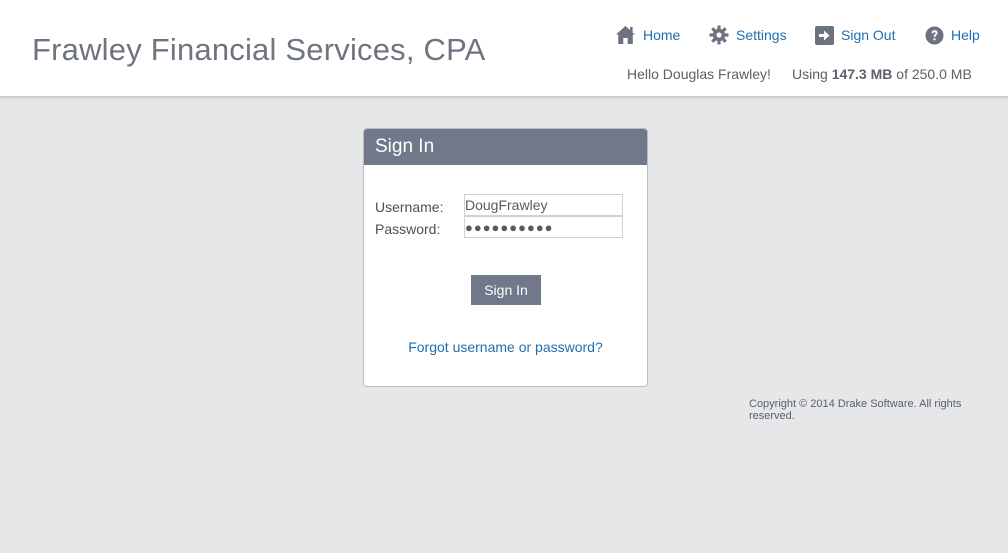 This screenshot has height=553, width=1008. What do you see at coordinates (543, 227) in the screenshot?
I see `password-field` at bounding box center [543, 227].